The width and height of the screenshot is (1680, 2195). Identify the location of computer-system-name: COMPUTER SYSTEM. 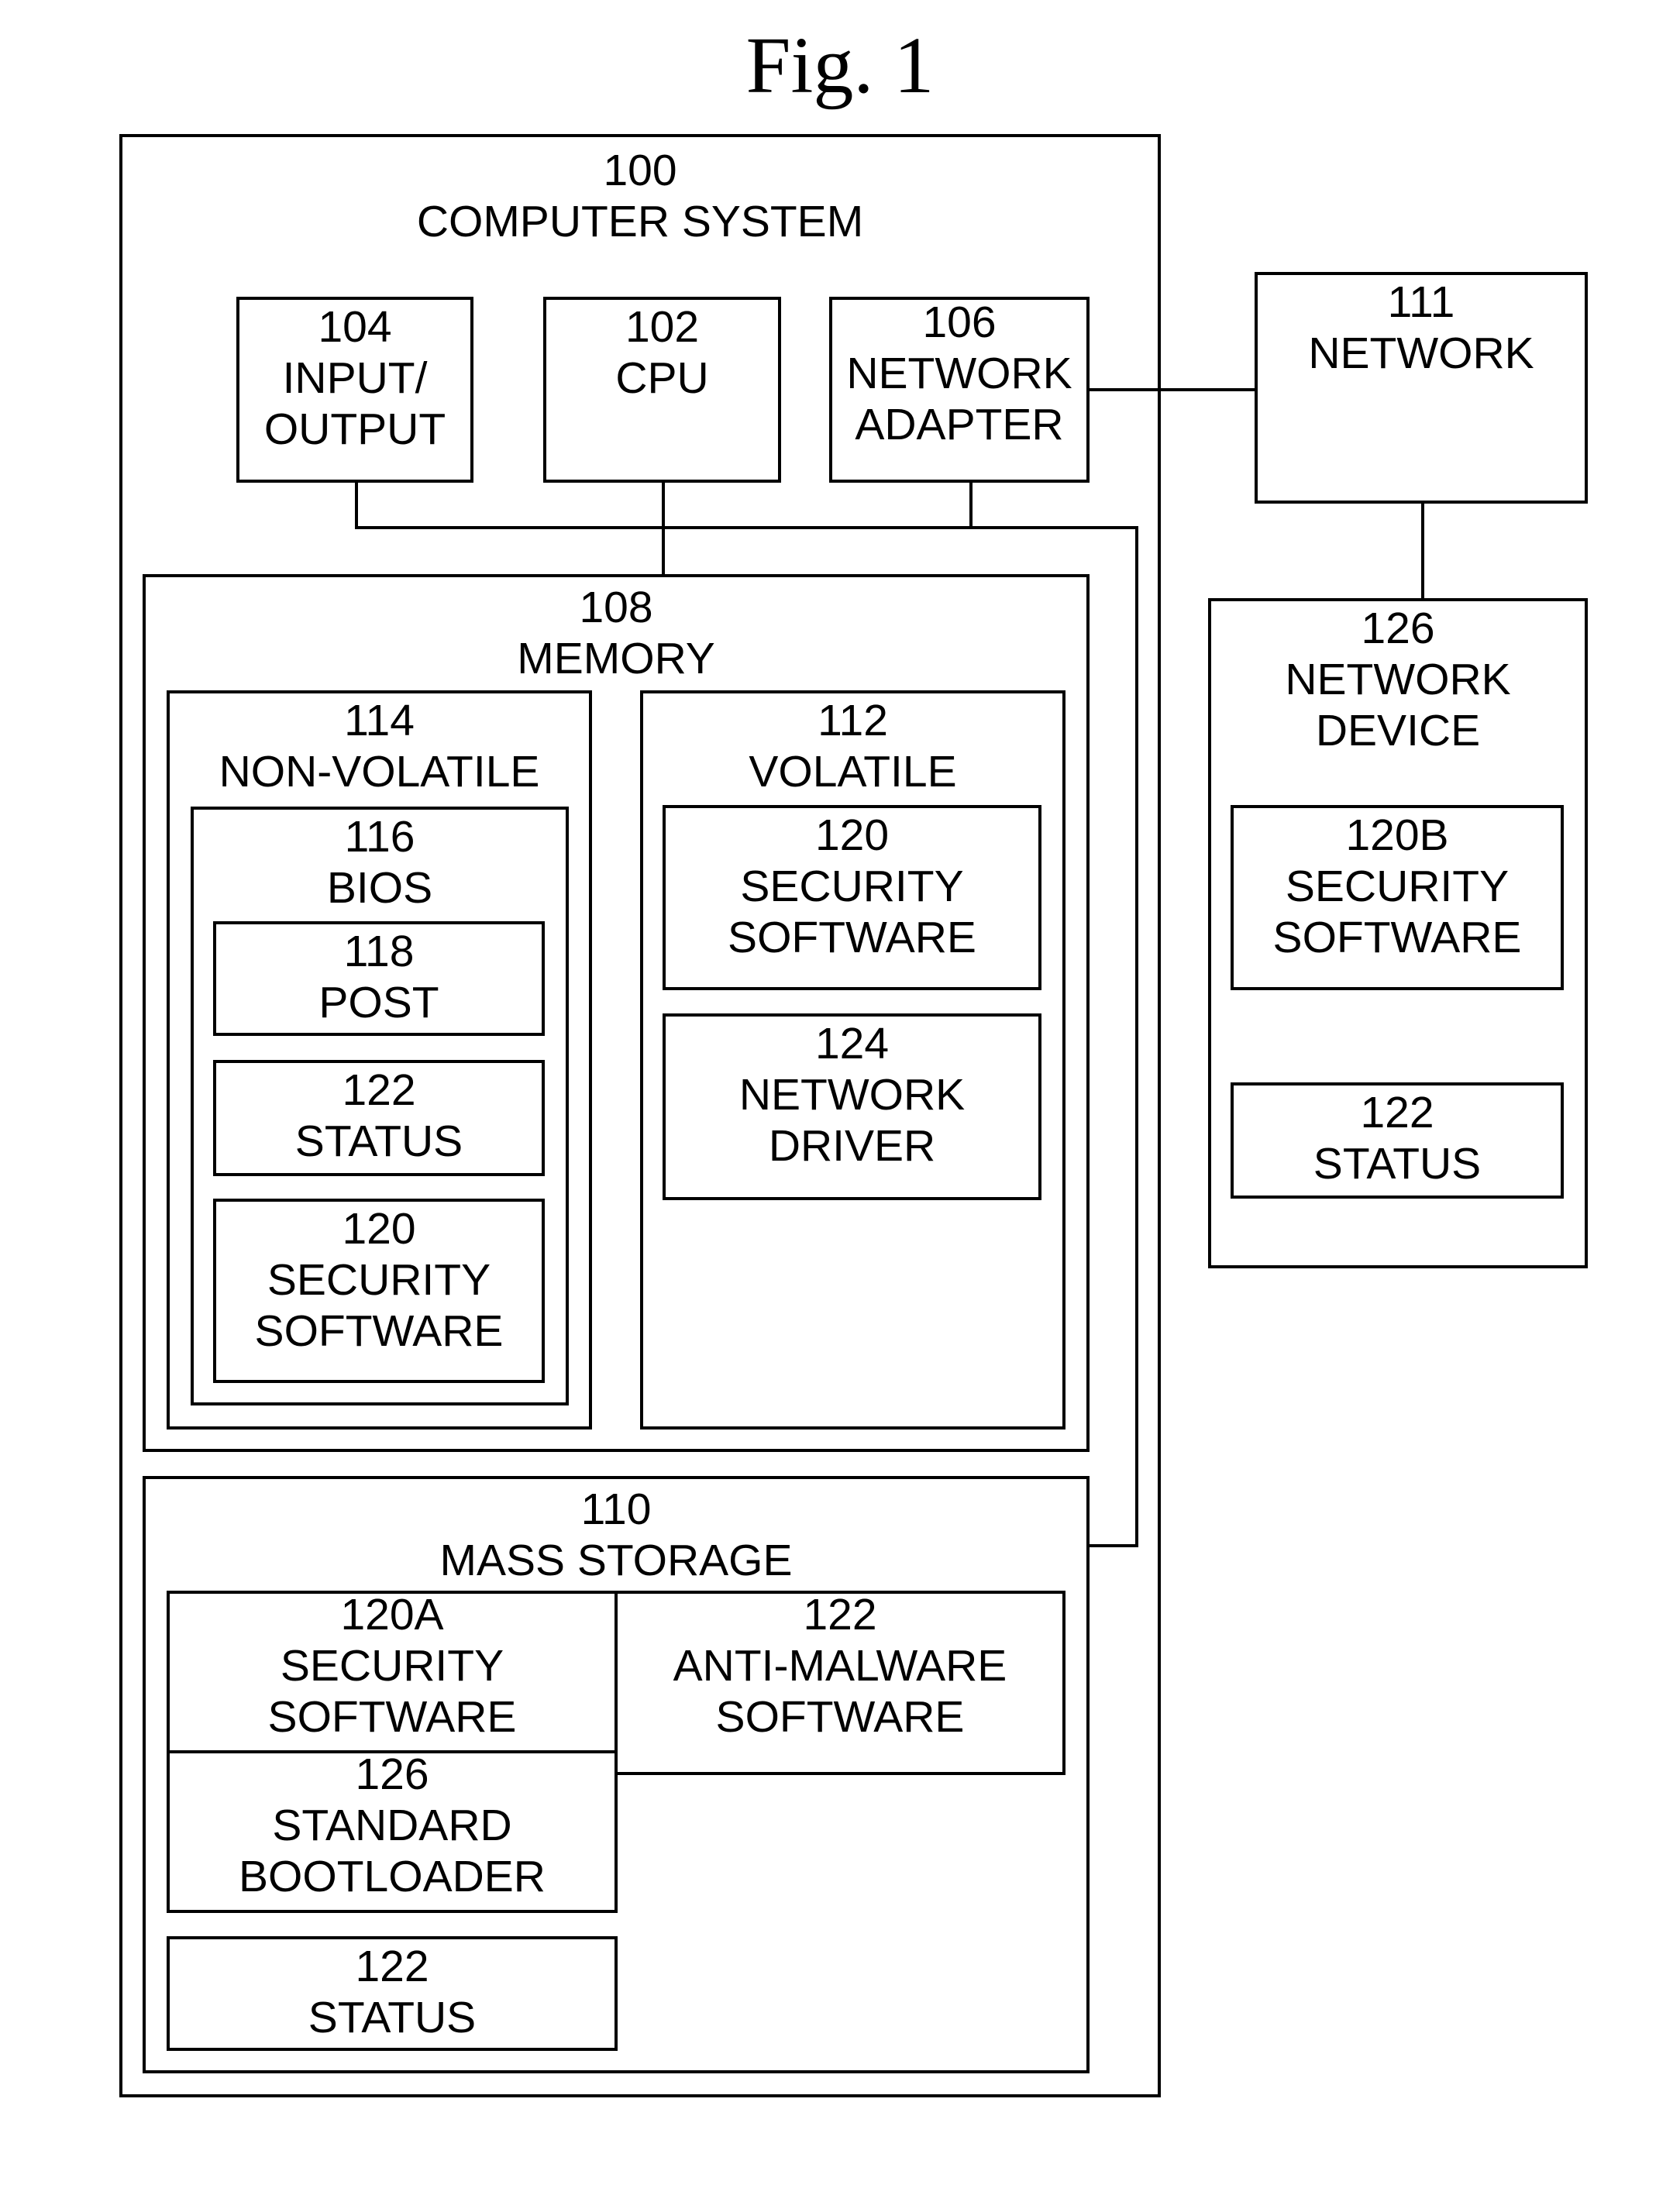
(640, 221).